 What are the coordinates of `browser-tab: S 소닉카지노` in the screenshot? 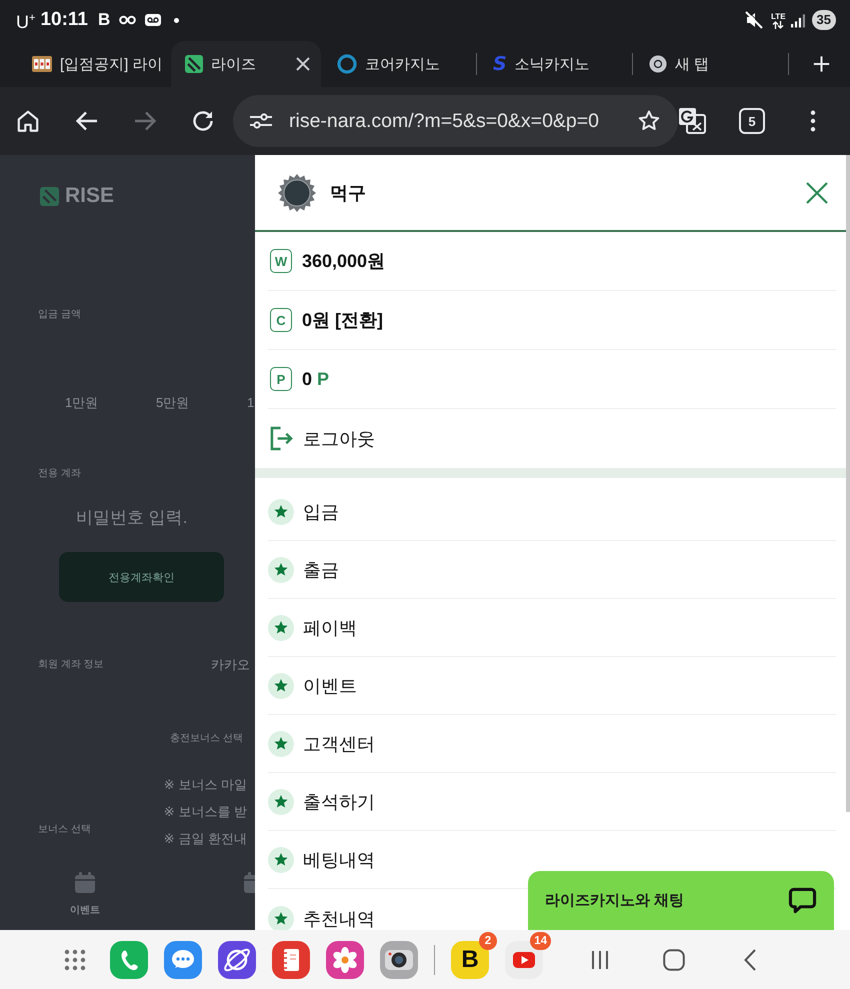 It's located at (554, 64).